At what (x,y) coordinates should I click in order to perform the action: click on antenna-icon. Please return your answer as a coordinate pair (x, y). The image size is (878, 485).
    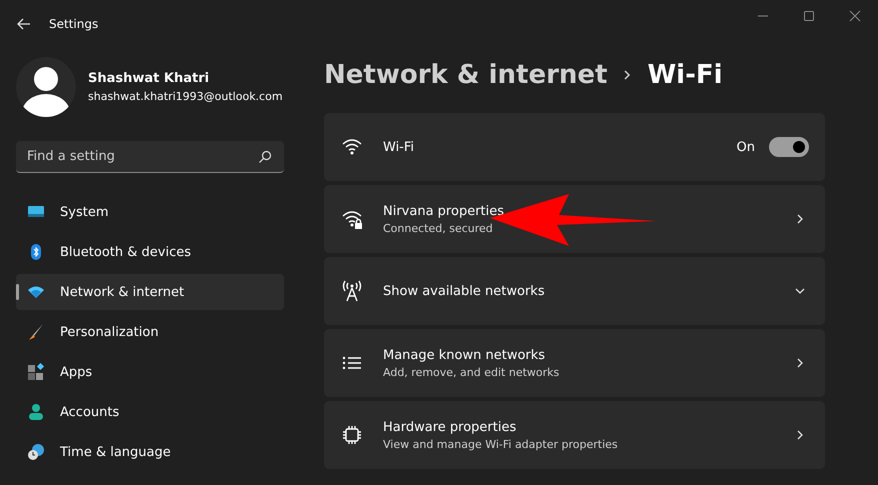
    Looking at the image, I should click on (352, 291).